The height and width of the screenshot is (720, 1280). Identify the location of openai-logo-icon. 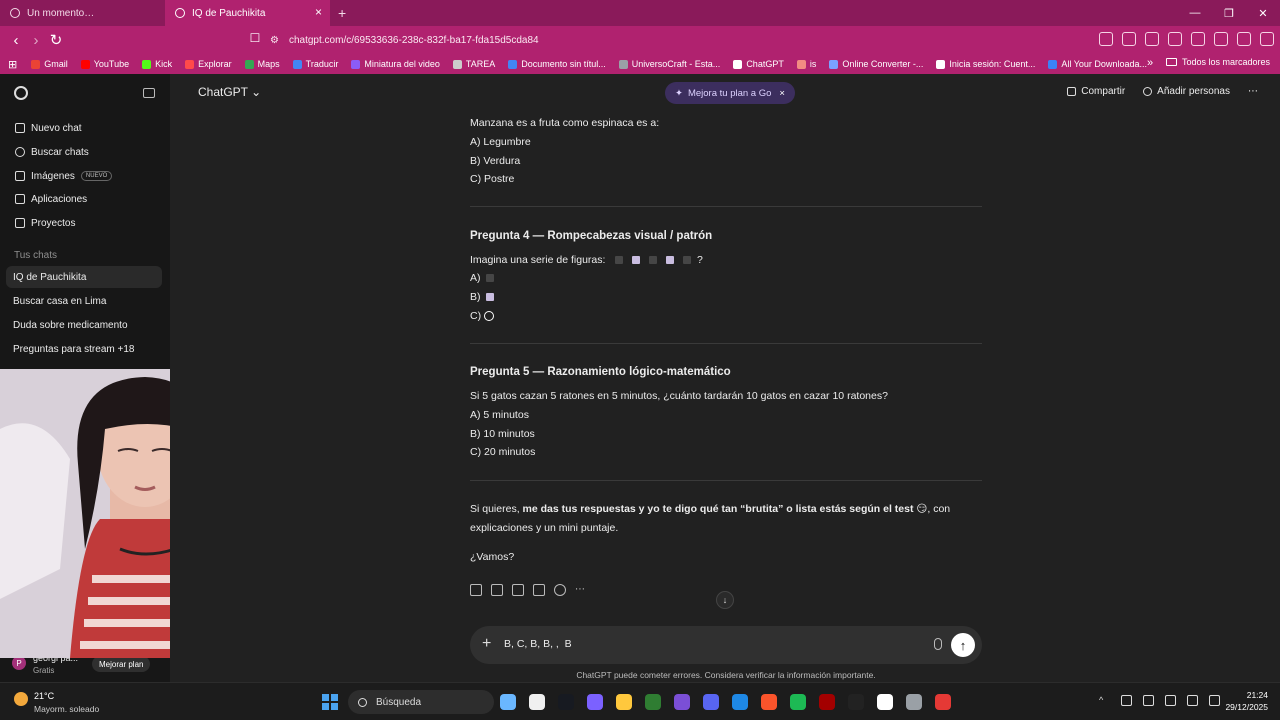
(21, 93).